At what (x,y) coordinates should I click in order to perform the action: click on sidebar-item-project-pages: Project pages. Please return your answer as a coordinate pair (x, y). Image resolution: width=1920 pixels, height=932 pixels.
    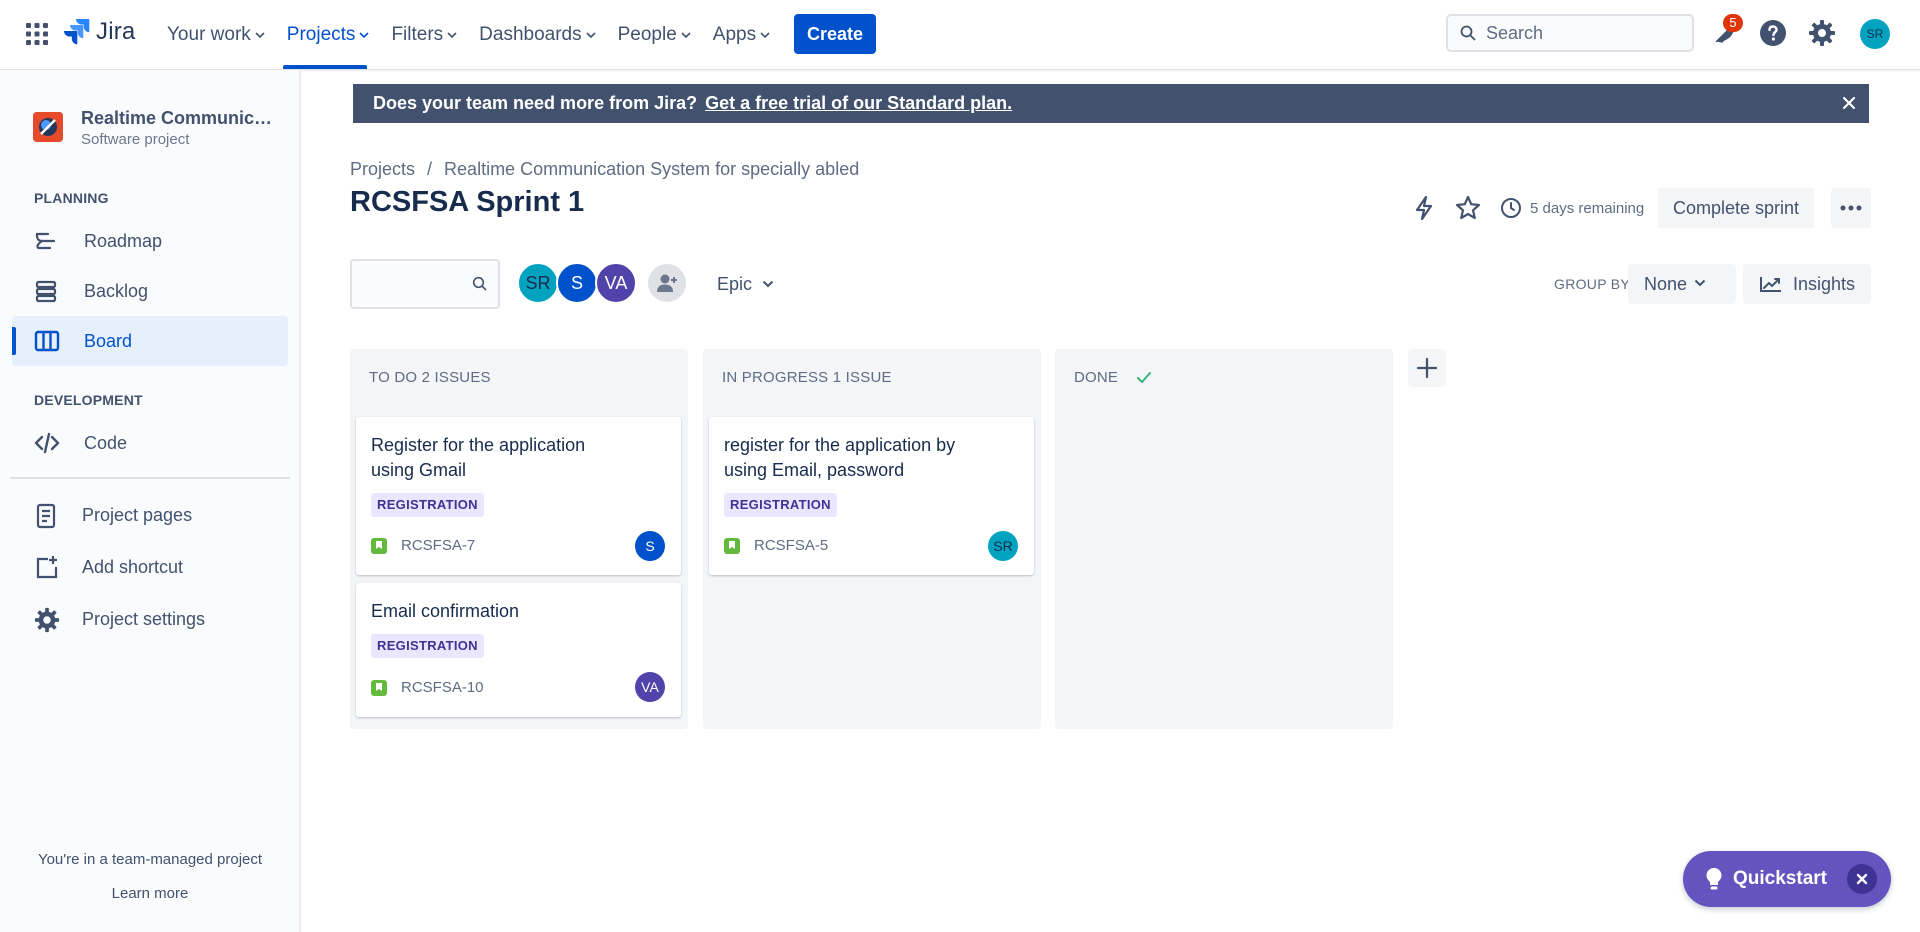
    Looking at the image, I should click on (150, 515).